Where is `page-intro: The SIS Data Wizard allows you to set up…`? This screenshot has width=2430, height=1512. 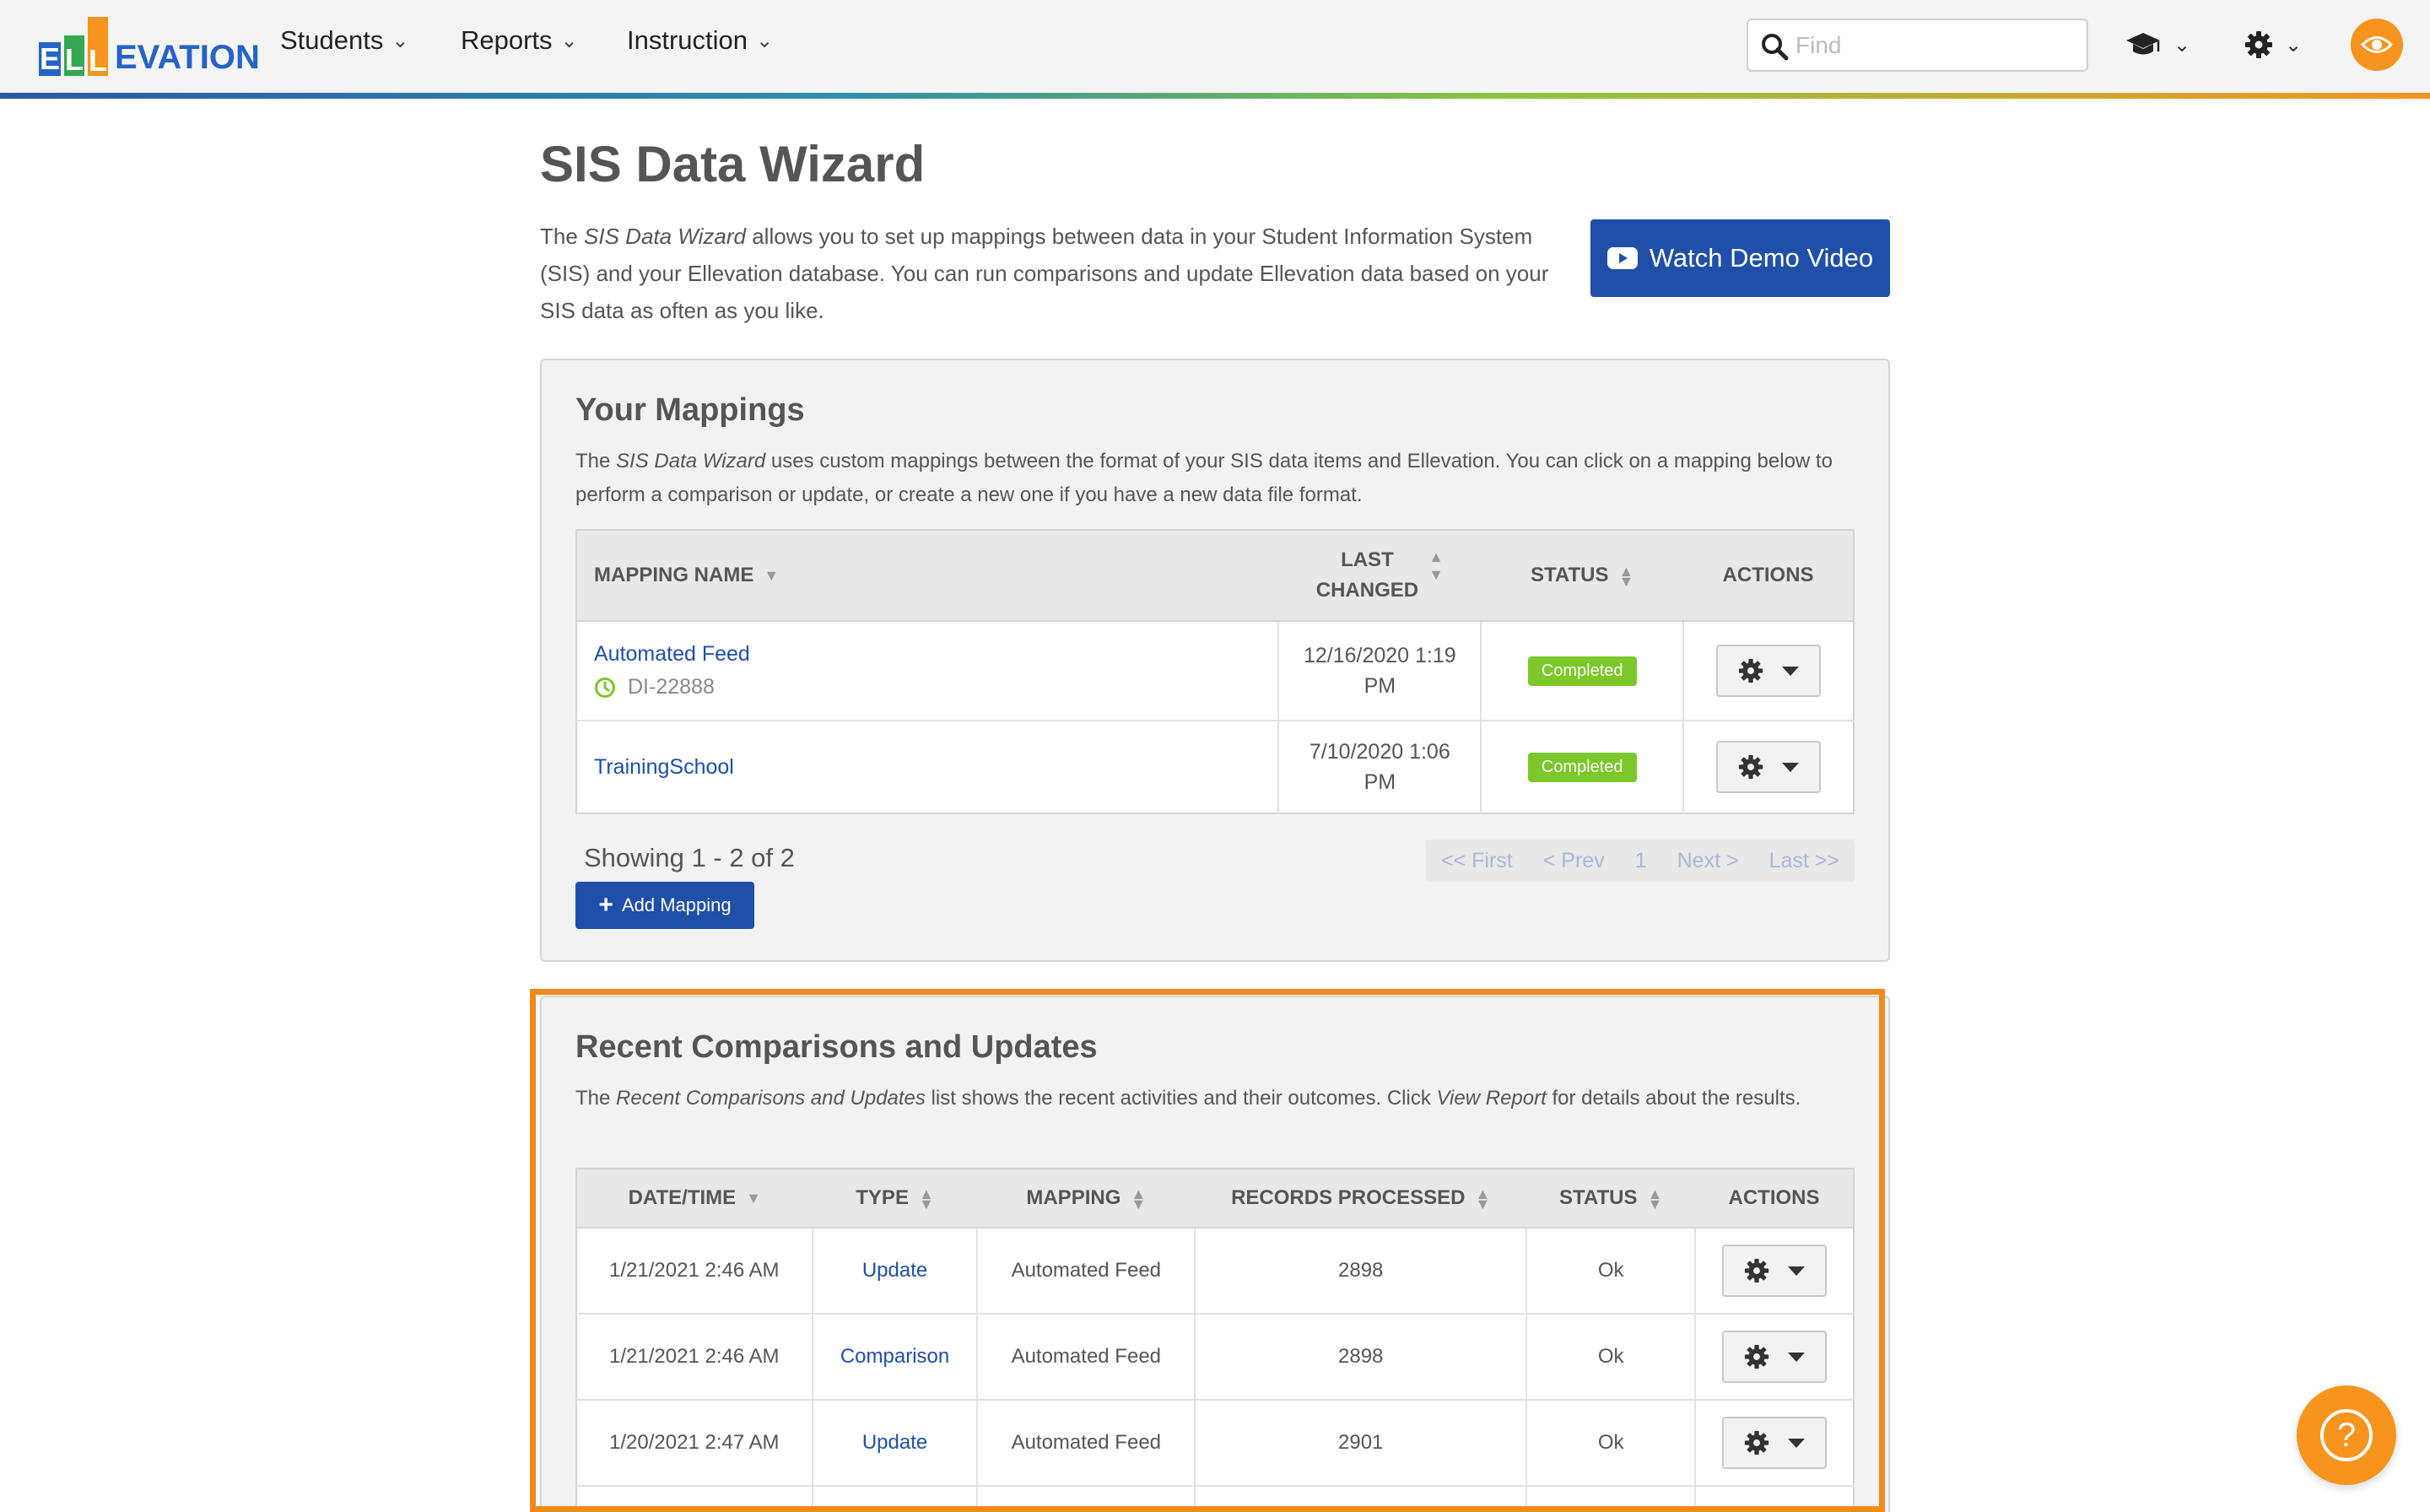
page-intro: The SIS Data Wizard allows you to set up… is located at coordinates (1046, 273).